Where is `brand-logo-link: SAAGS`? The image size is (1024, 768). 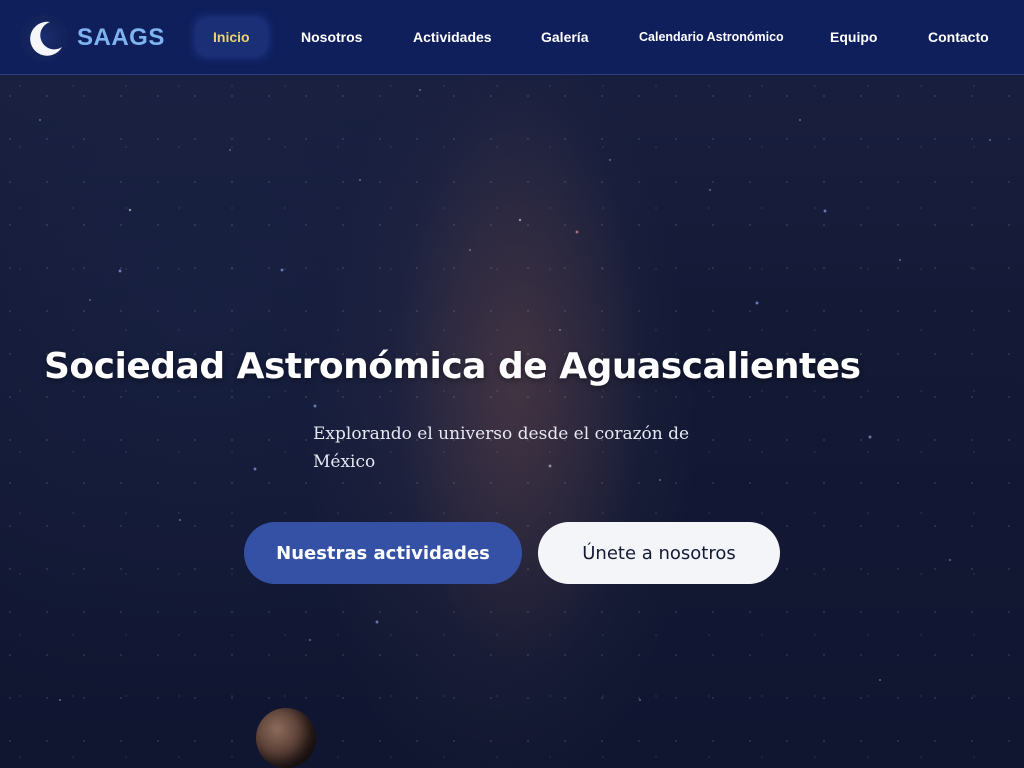 brand-logo-link: SAAGS is located at coordinates (92, 38).